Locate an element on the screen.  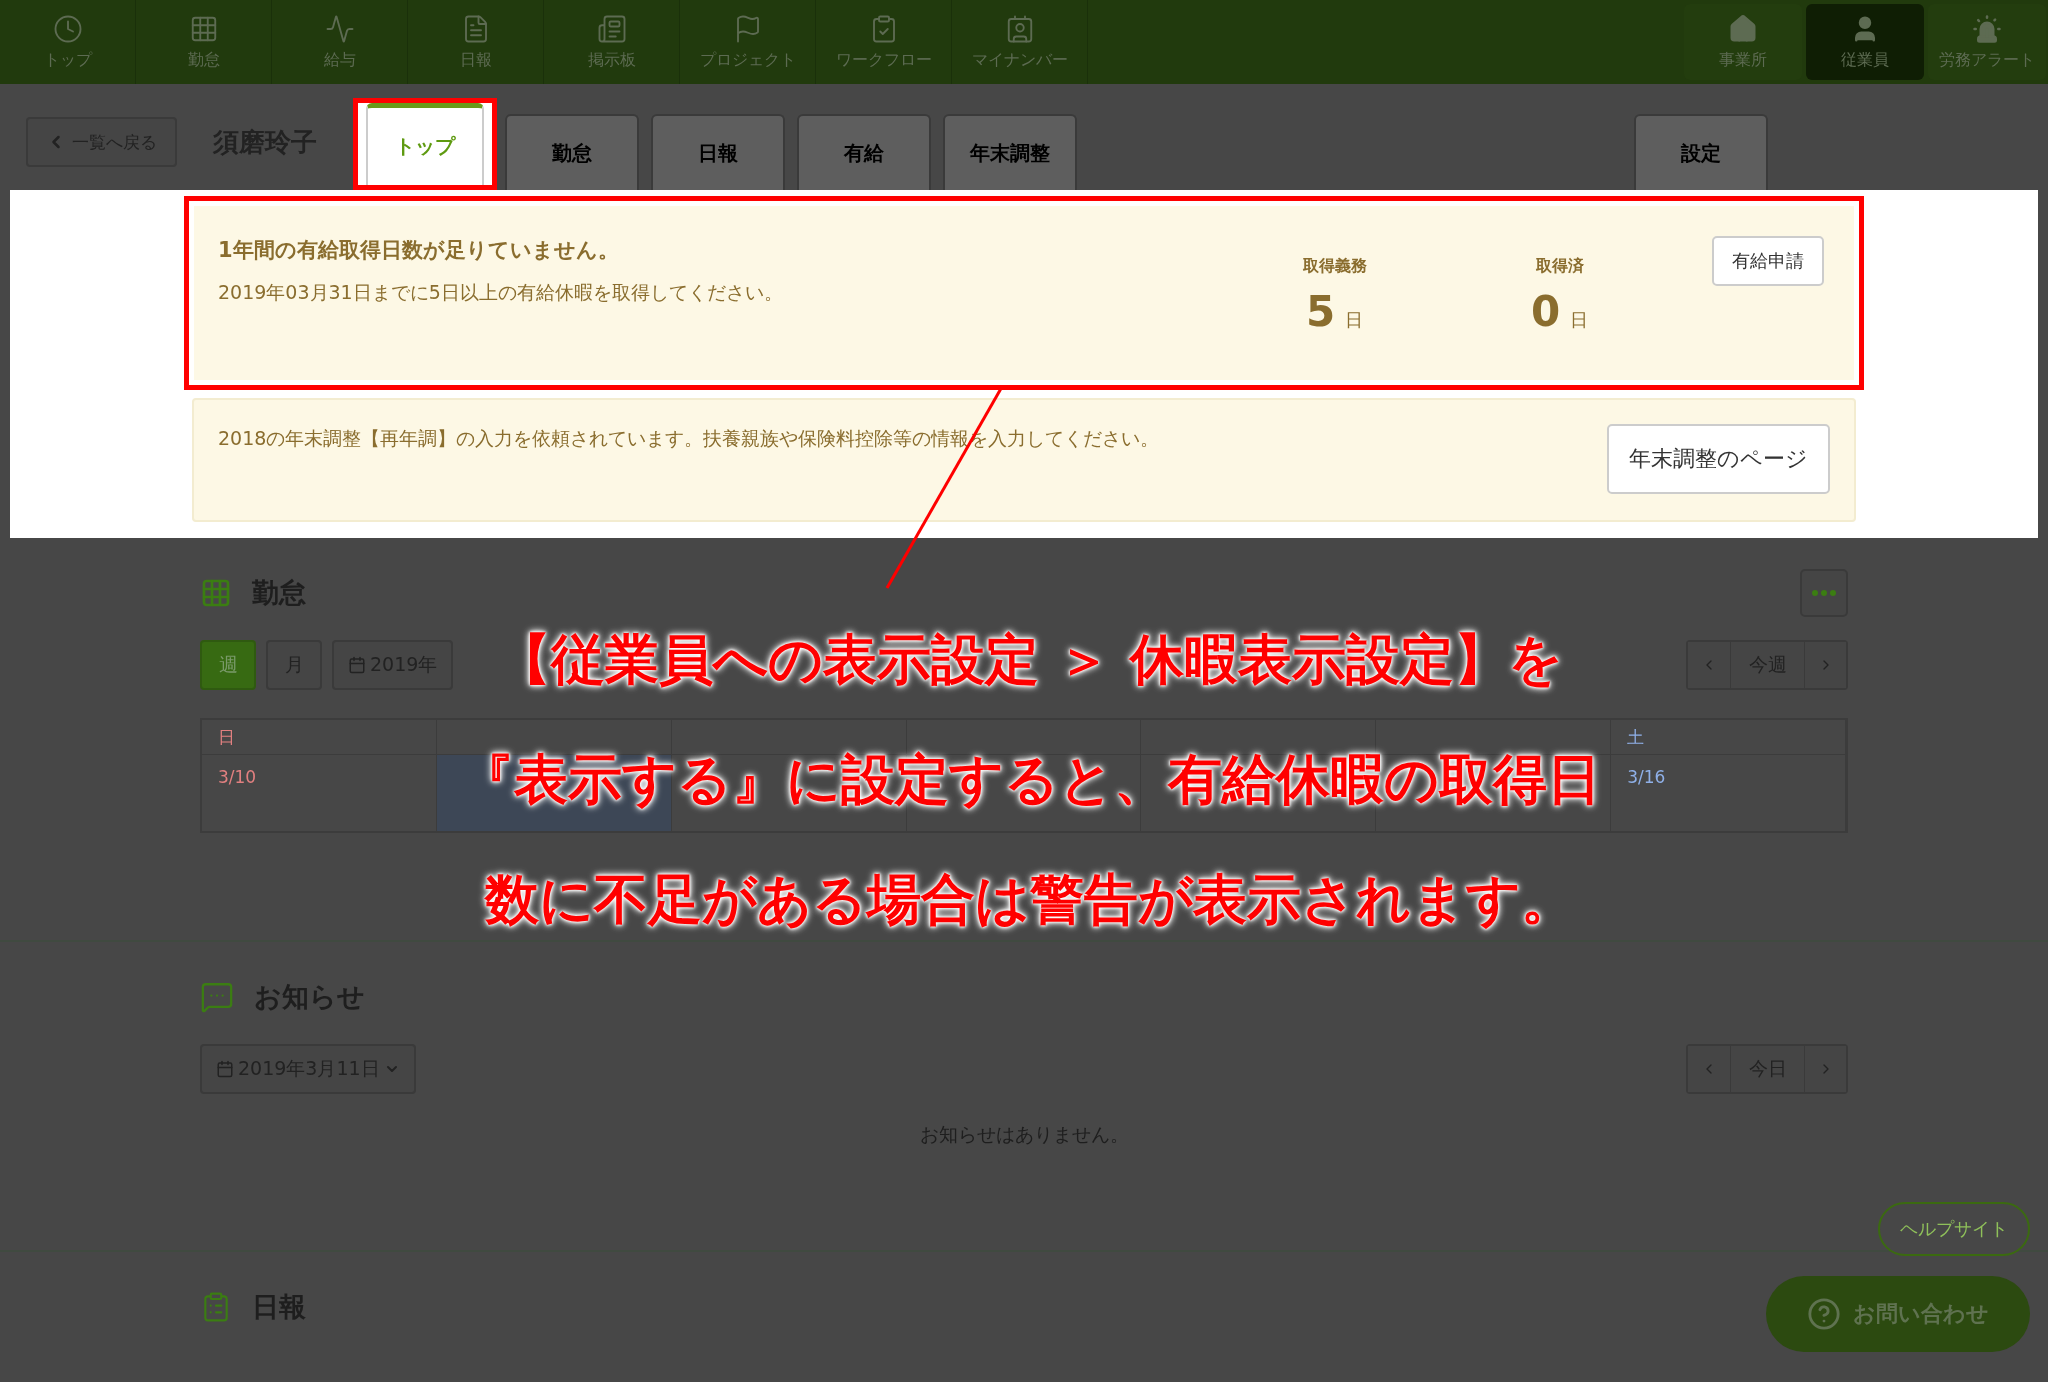
view-toggle: 週 is located at coordinates (228, 665).